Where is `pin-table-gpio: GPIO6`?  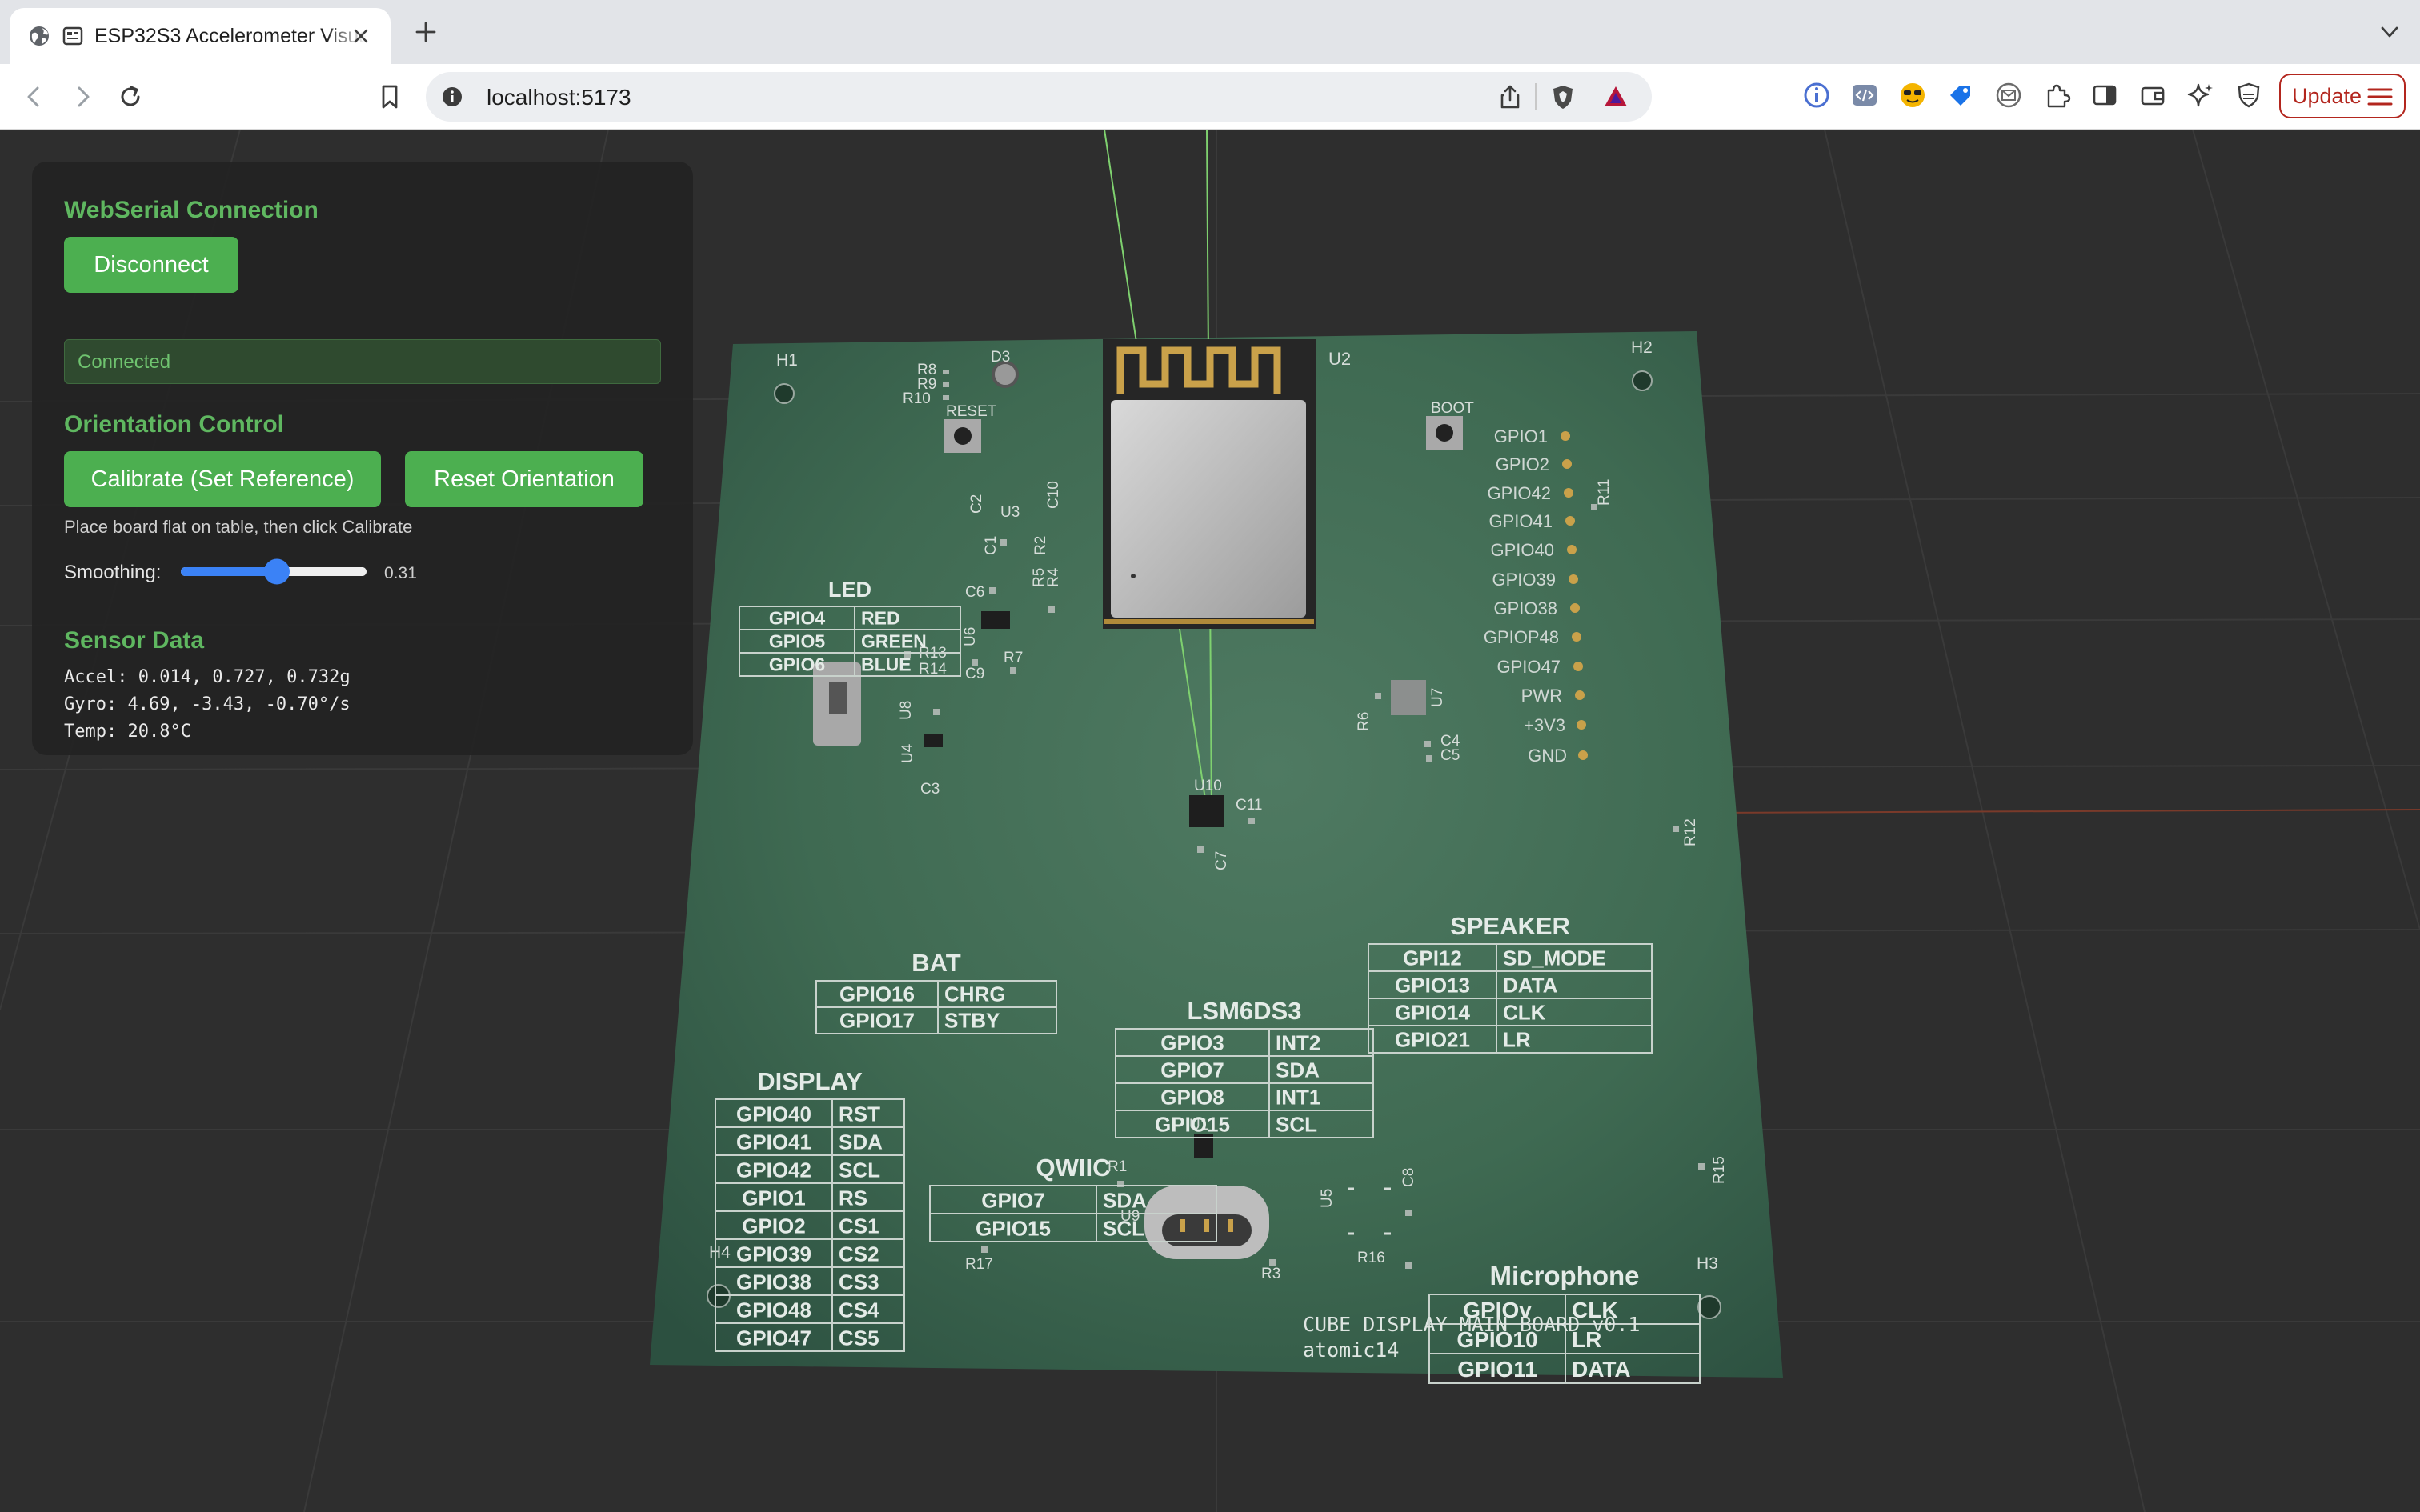 pin-table-gpio: GPIO6 is located at coordinates (797, 664).